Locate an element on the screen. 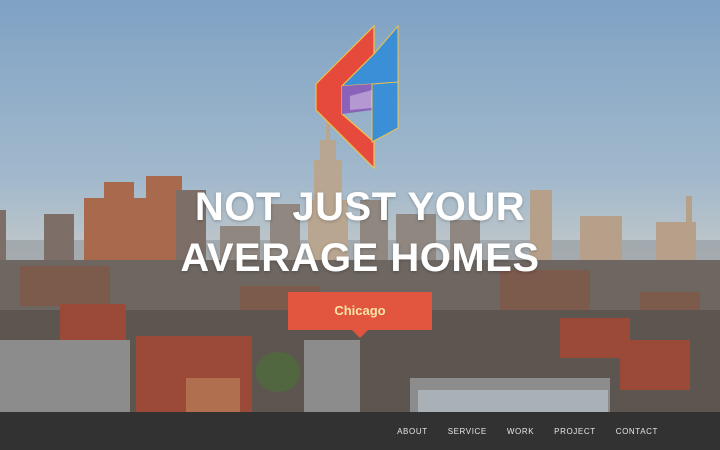  city-selector-button: Chicago is located at coordinates (360, 315).